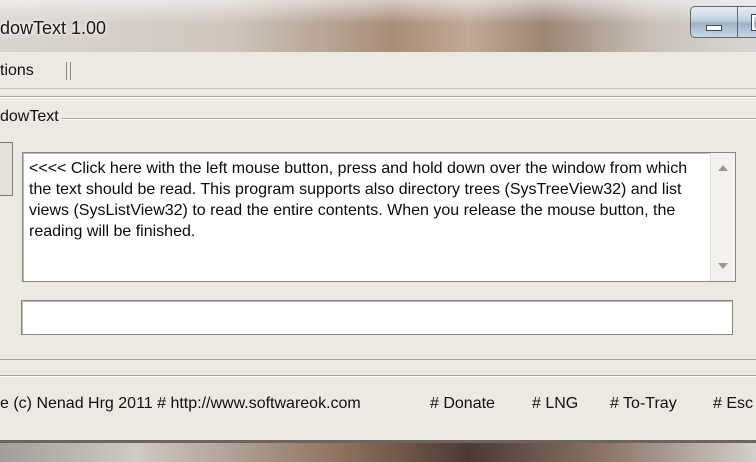  What do you see at coordinates (643, 404) in the screenshot?
I see `to-tray-link: # To-Tray` at bounding box center [643, 404].